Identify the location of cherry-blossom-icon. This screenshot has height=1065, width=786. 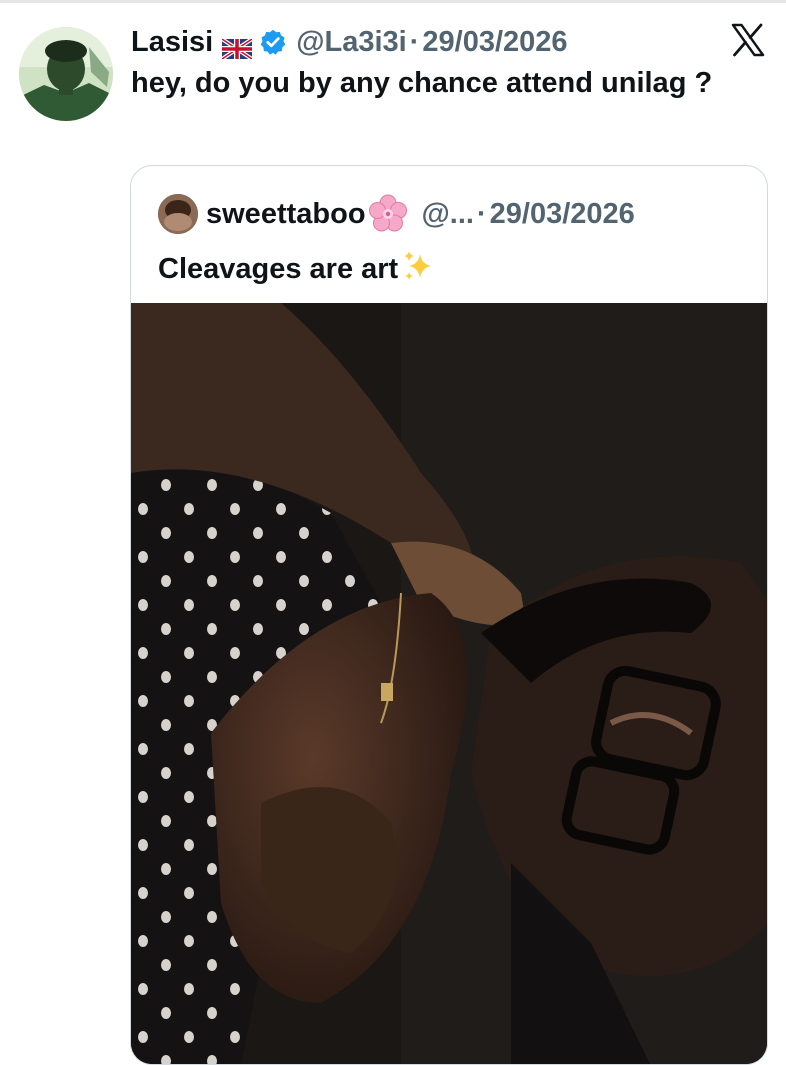
(388, 214).